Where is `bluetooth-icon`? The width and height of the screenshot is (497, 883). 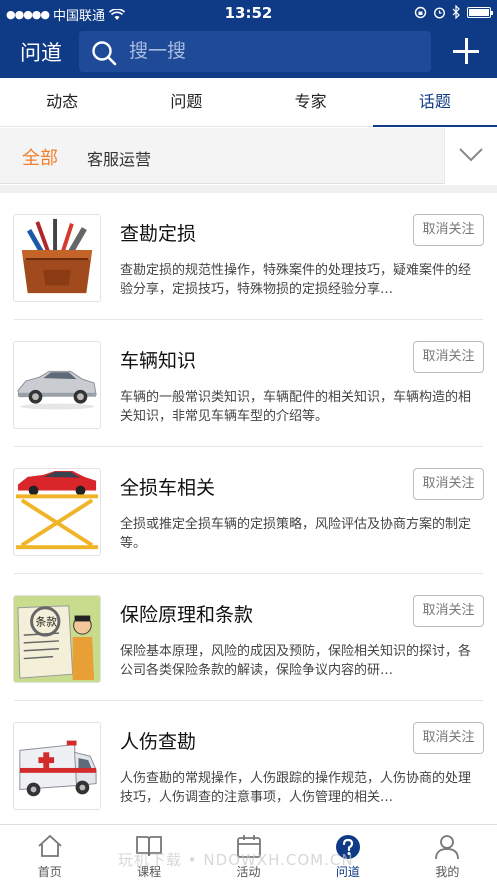
bluetooth-icon is located at coordinates (456, 12).